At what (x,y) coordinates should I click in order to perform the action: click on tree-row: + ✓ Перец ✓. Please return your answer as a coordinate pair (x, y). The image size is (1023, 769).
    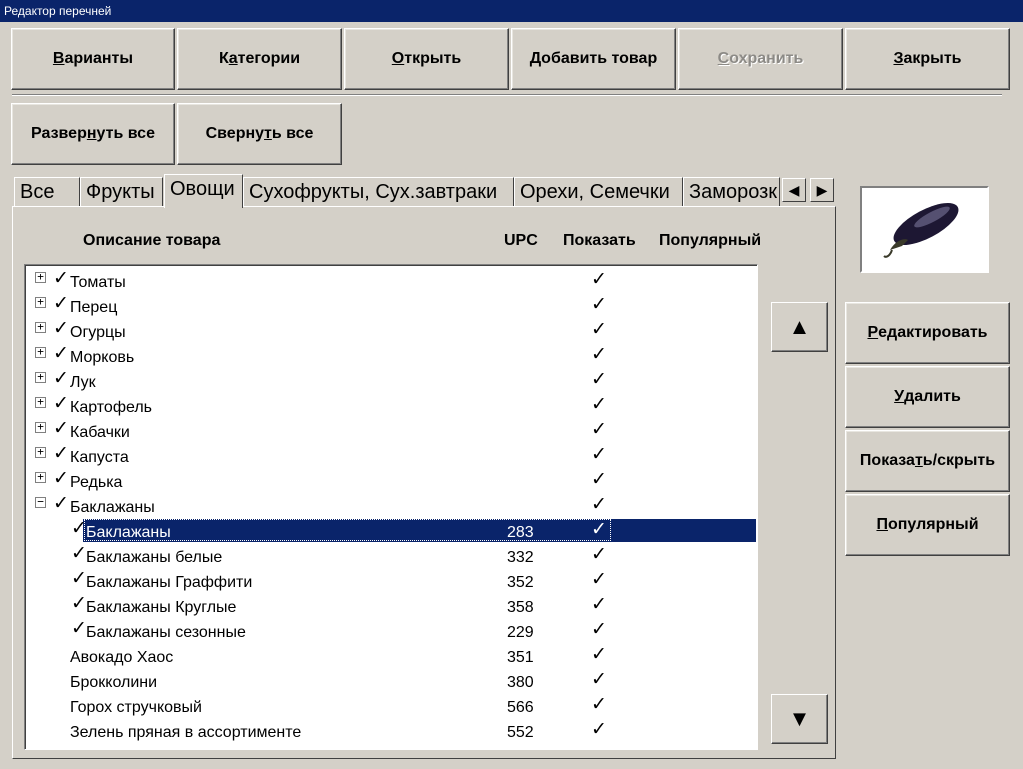
    Looking at the image, I should click on (391, 305).